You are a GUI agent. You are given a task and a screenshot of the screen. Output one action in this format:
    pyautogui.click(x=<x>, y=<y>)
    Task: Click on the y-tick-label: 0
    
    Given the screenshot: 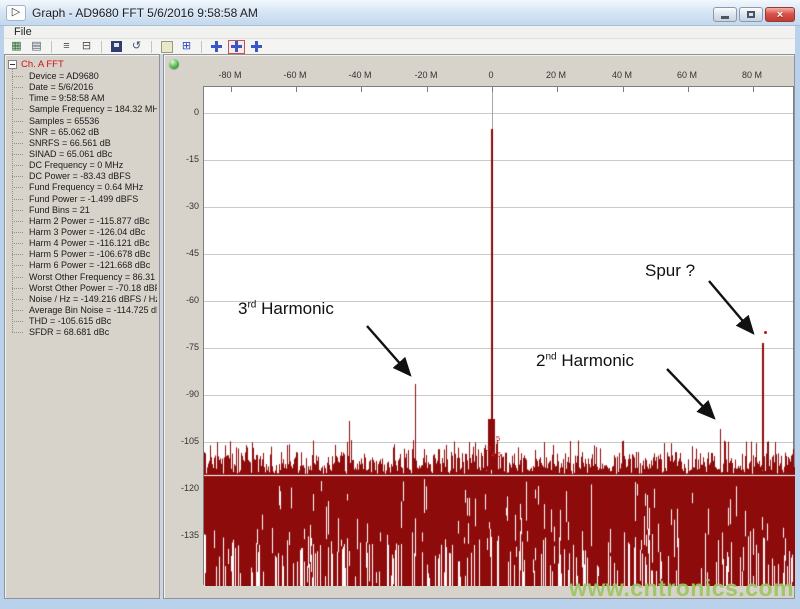 What is the action you would take?
    pyautogui.click(x=196, y=112)
    